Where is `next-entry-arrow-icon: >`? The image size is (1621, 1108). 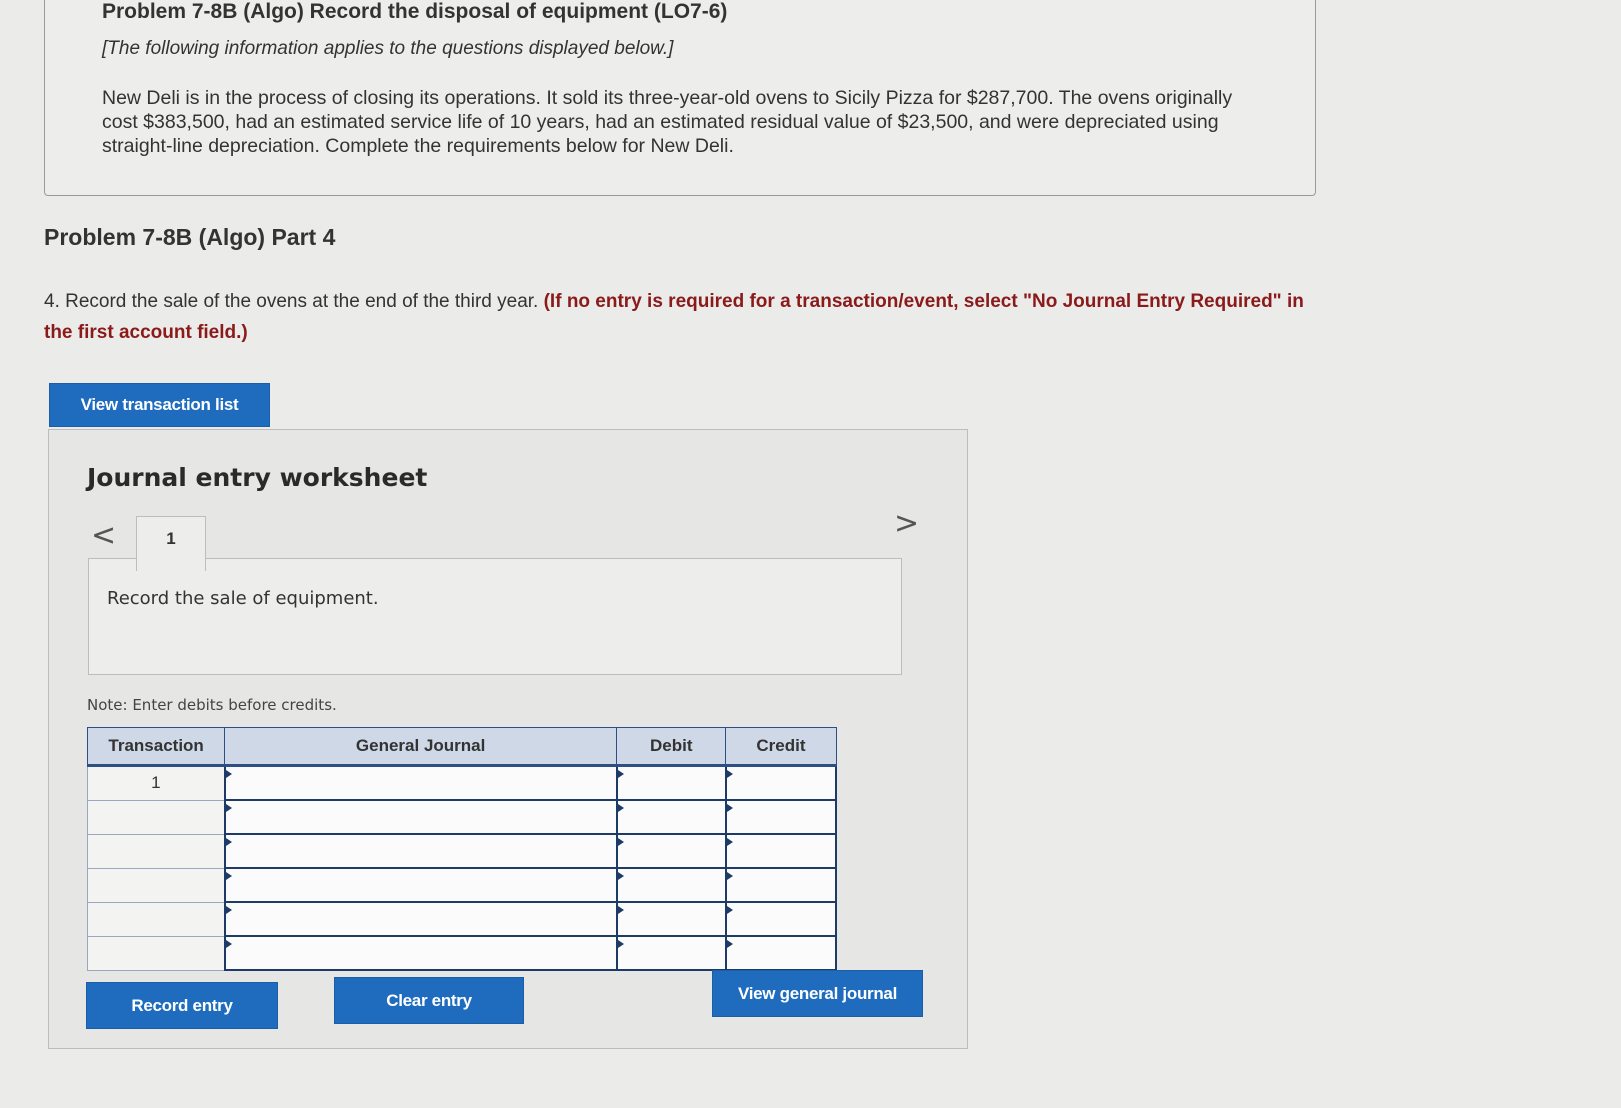 next-entry-arrow-icon: > is located at coordinates (906, 523).